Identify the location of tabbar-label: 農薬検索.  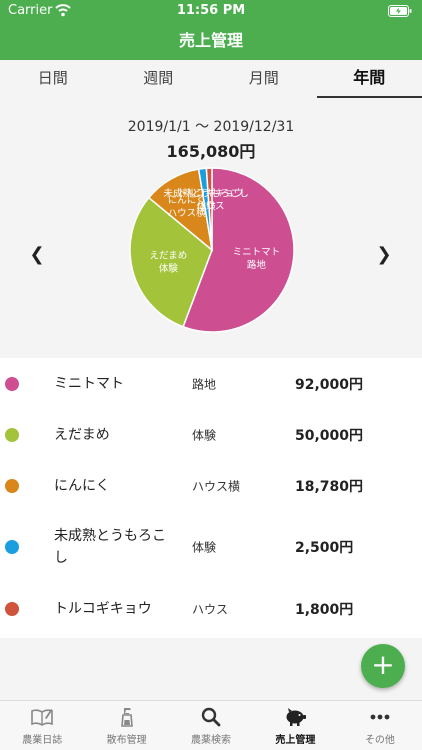
(211, 740).